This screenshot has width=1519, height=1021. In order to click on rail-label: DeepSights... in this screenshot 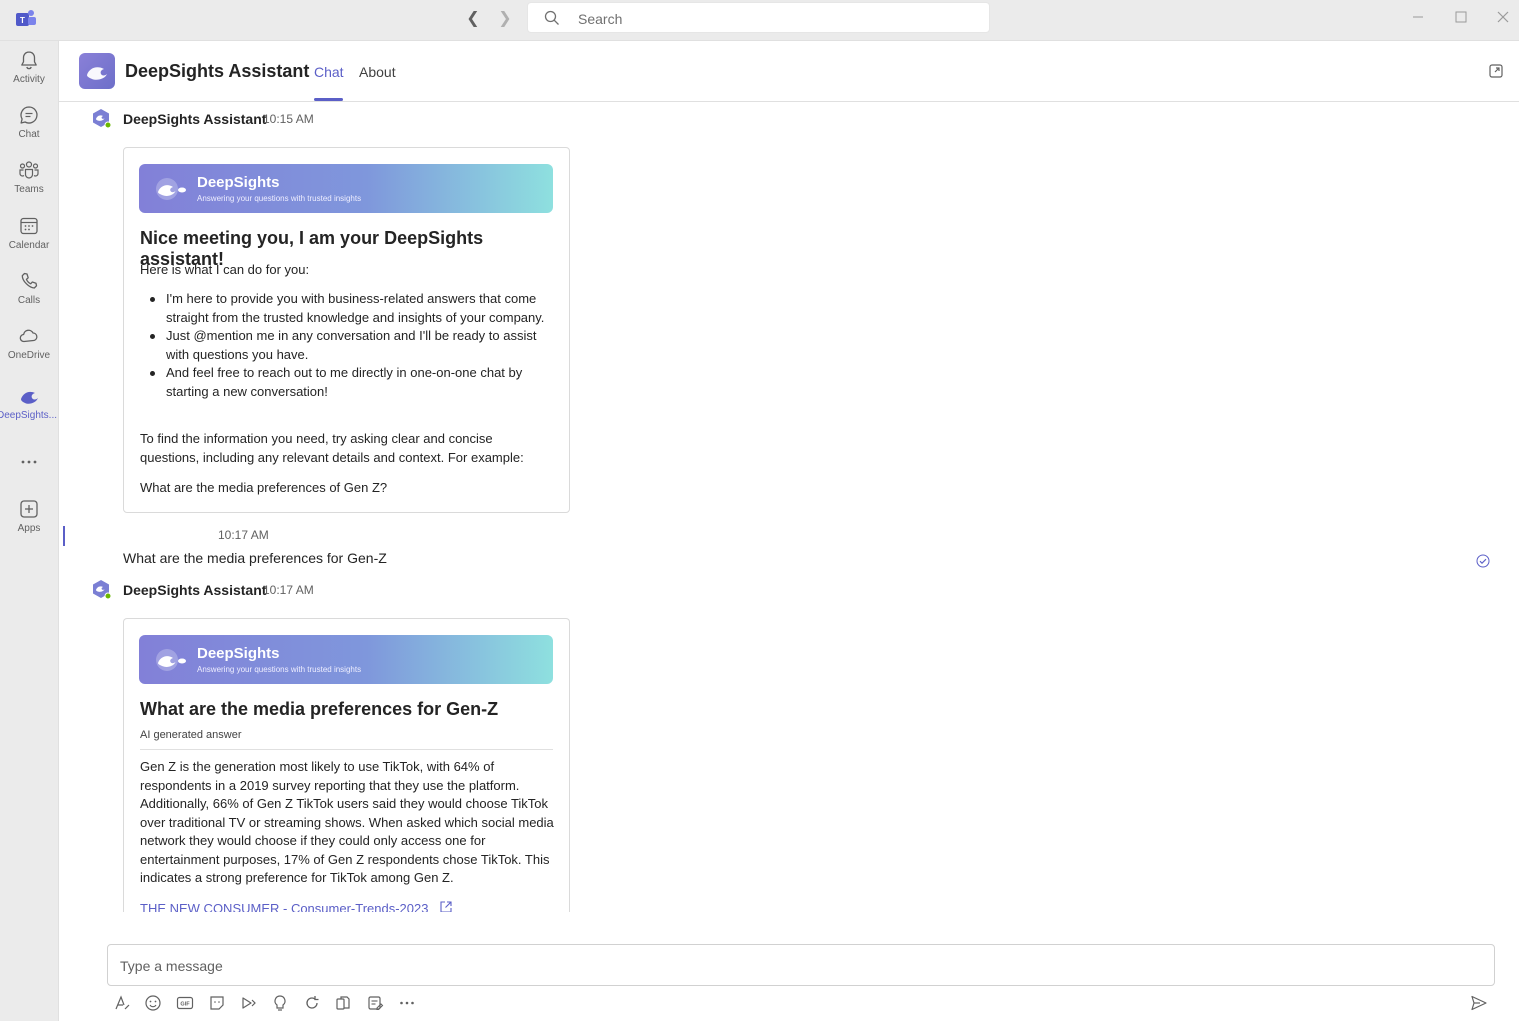, I will do `click(29, 415)`.